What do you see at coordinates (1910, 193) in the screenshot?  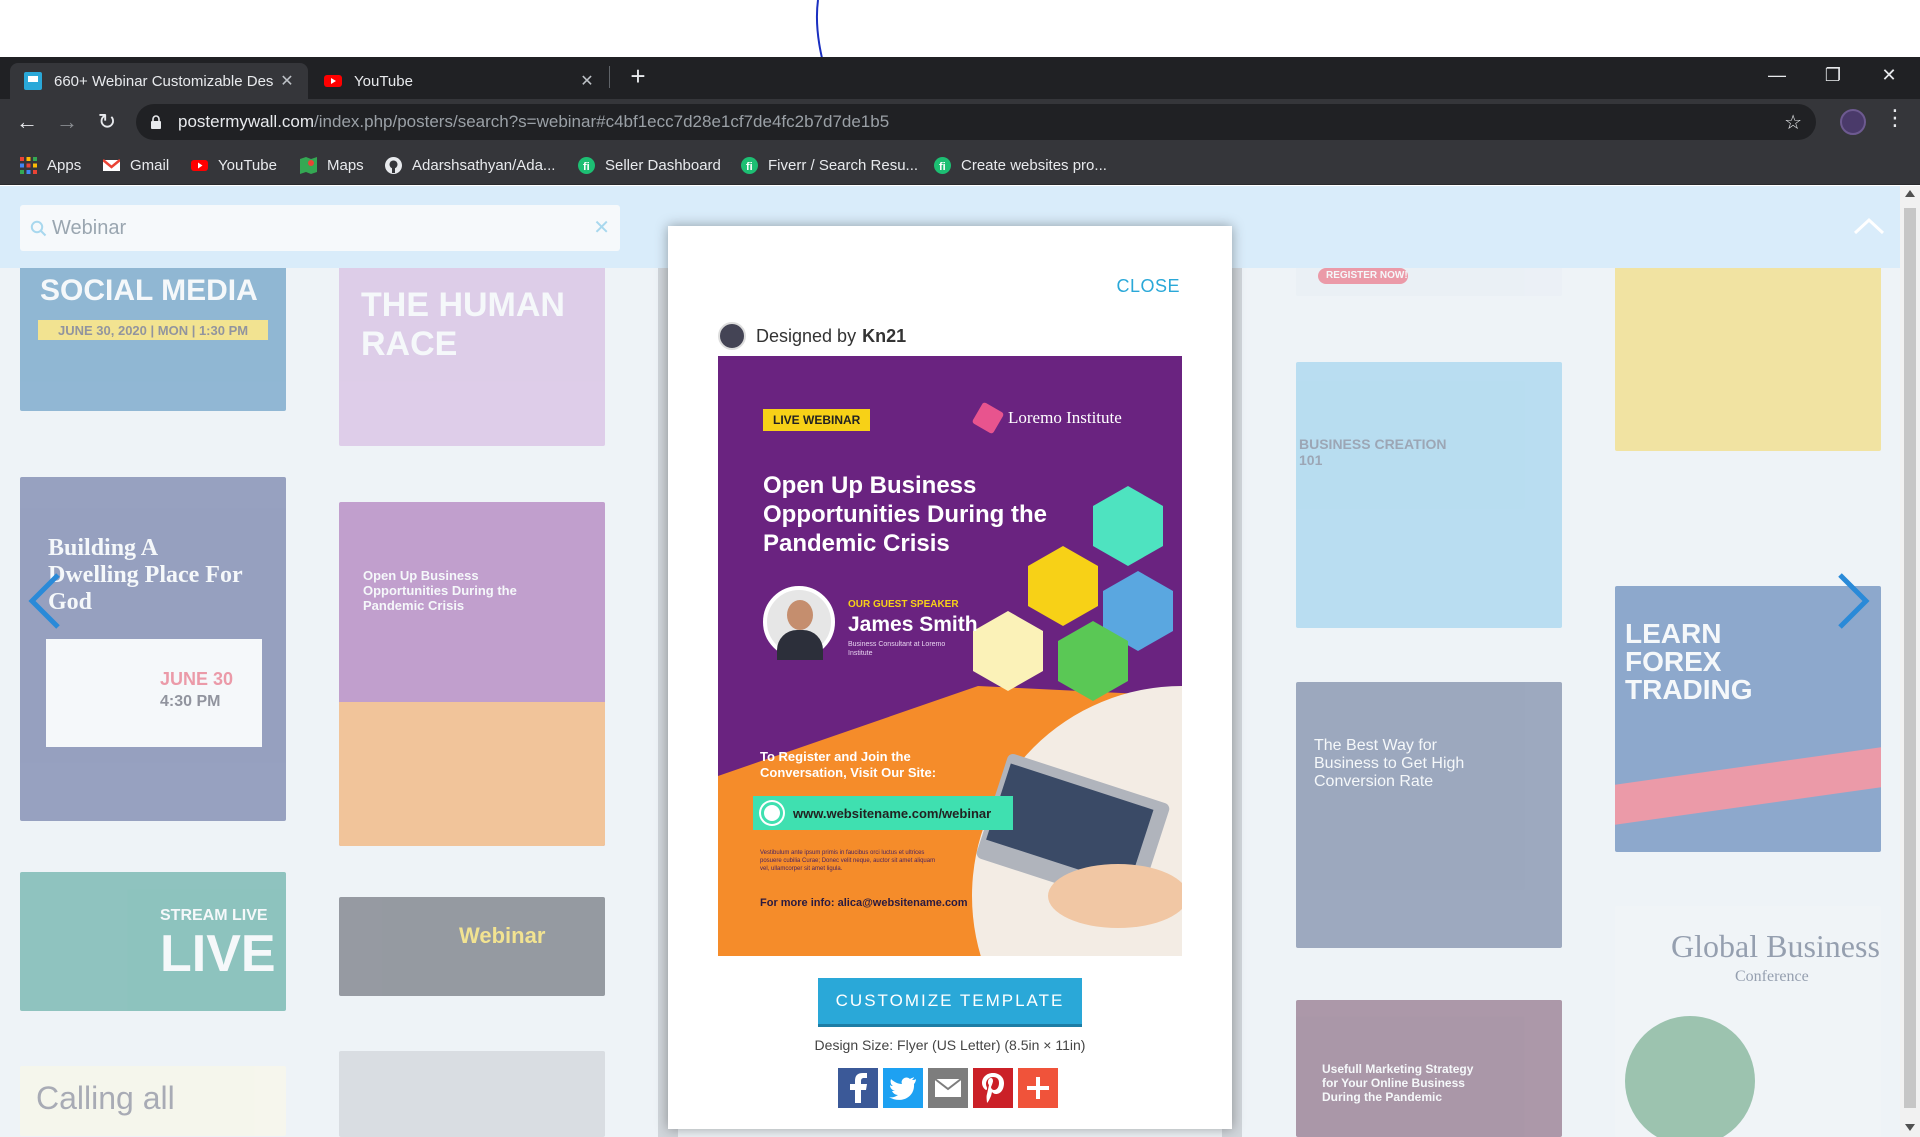 I see `scroll-up-arrow` at bounding box center [1910, 193].